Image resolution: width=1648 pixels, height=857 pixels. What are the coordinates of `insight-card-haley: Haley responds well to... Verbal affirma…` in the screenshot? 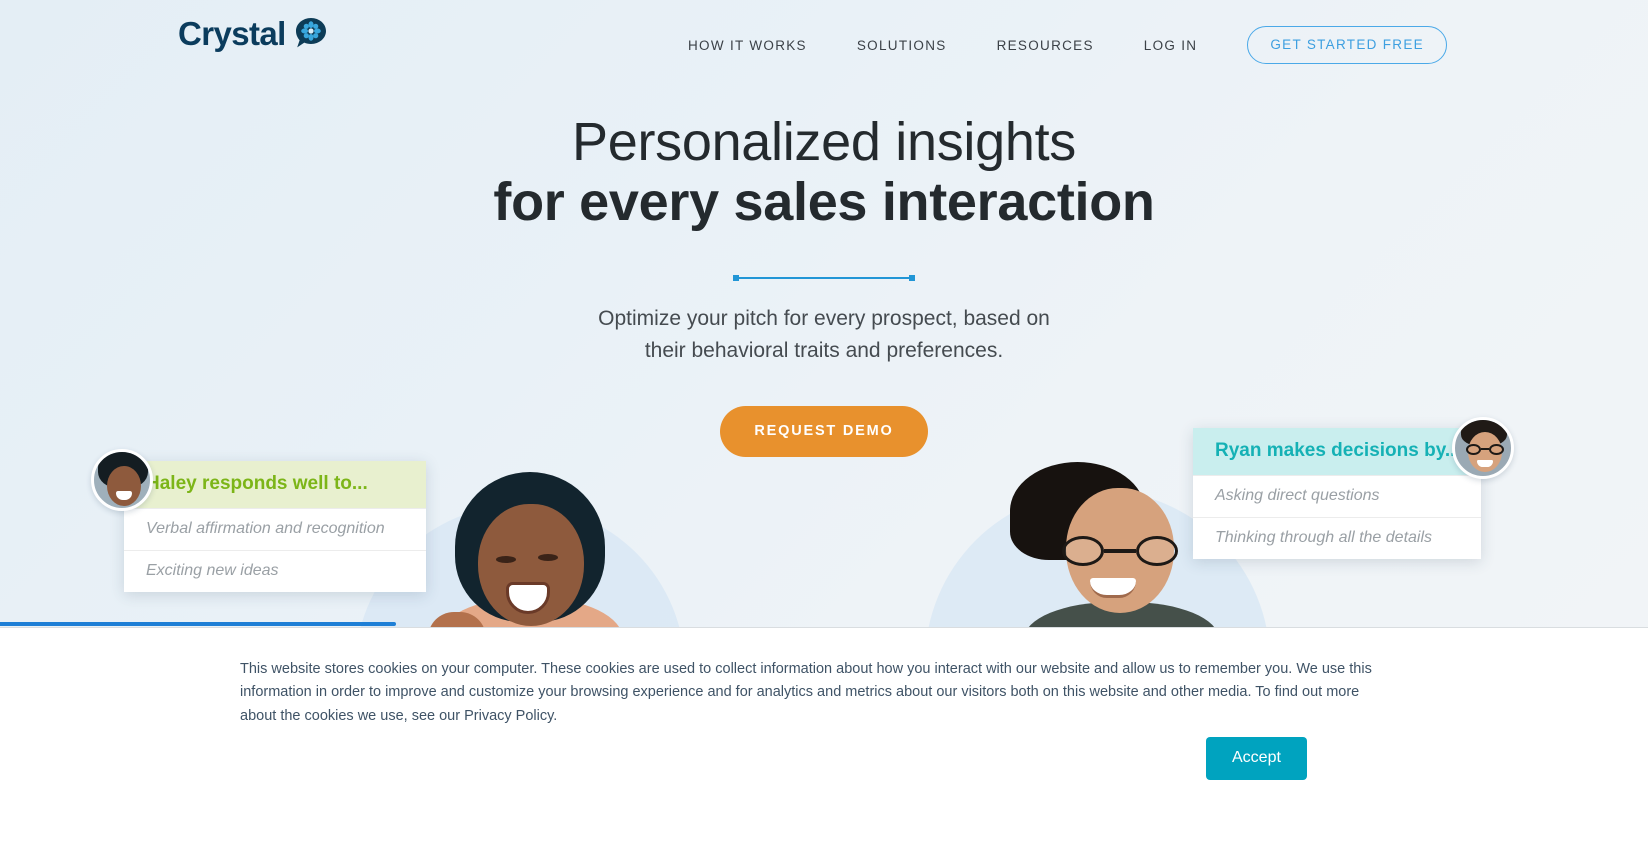 It's located at (275, 526).